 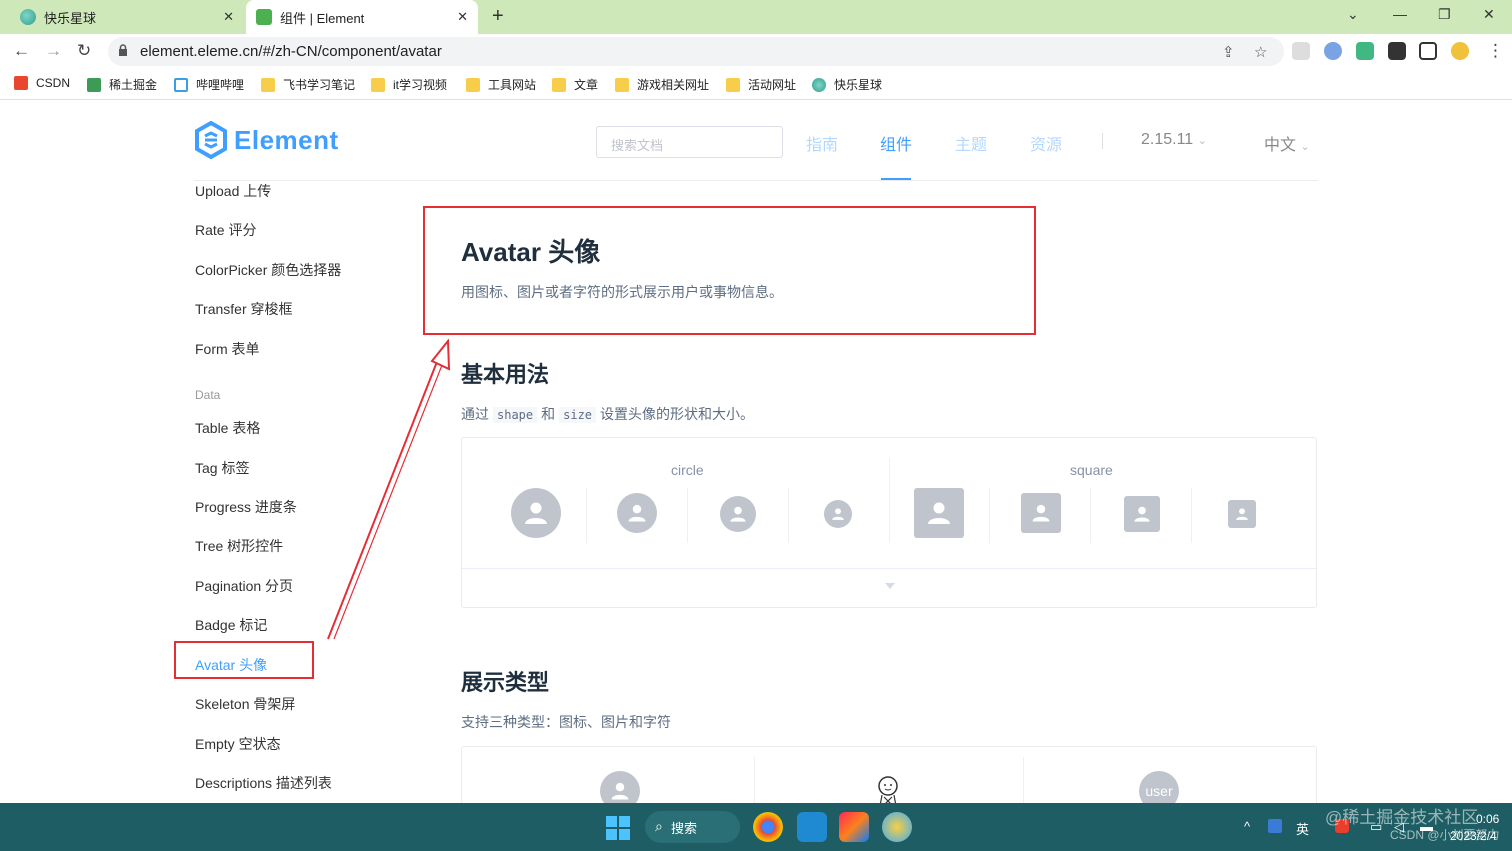 What do you see at coordinates (847, 84) in the screenshot?
I see `bookmark-kuaile: 快乐星球` at bounding box center [847, 84].